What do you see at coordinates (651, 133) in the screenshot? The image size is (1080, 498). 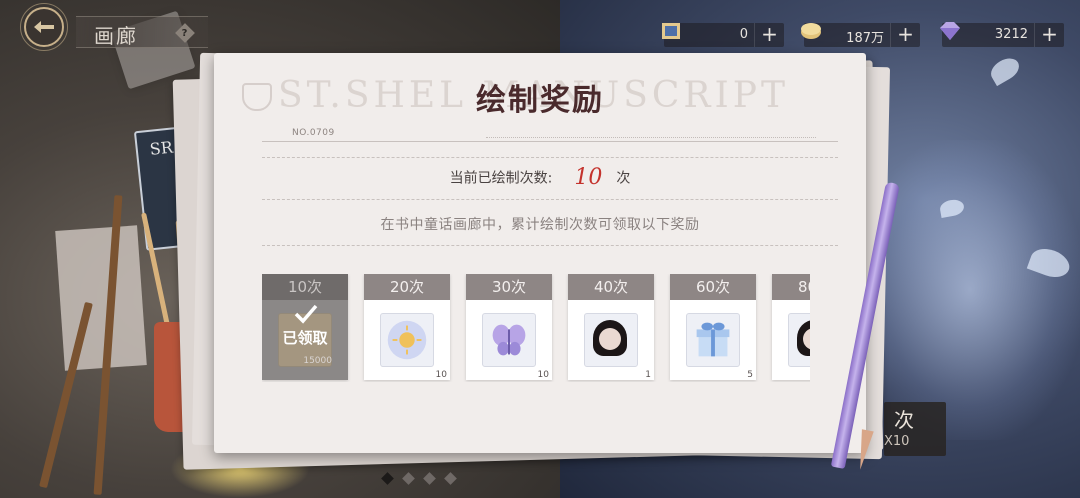 I see `form-lines` at bounding box center [651, 133].